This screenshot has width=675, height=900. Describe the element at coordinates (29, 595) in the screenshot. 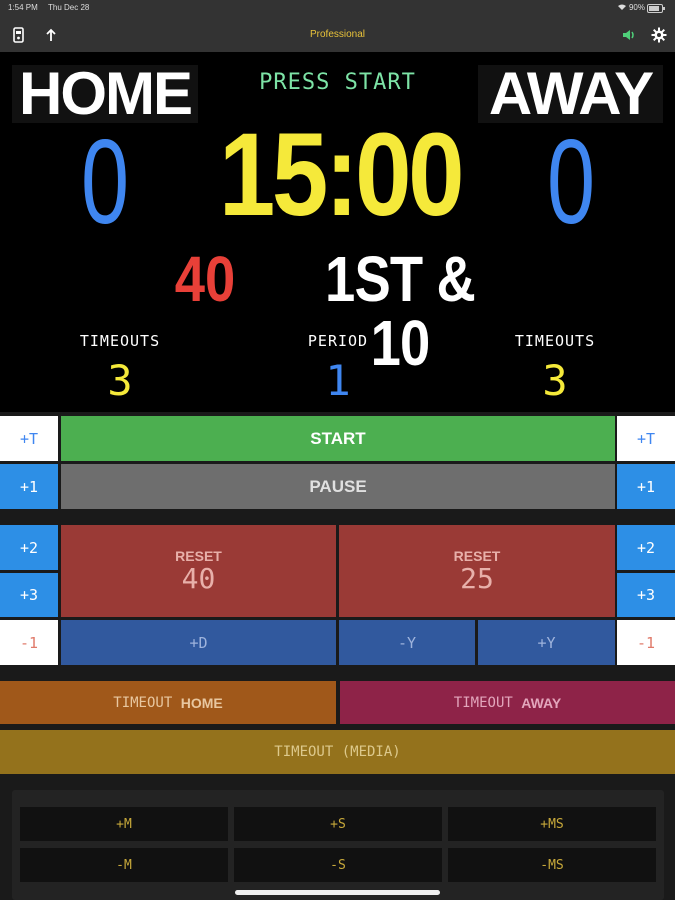

I see `home-plus-3-button: +3` at that location.